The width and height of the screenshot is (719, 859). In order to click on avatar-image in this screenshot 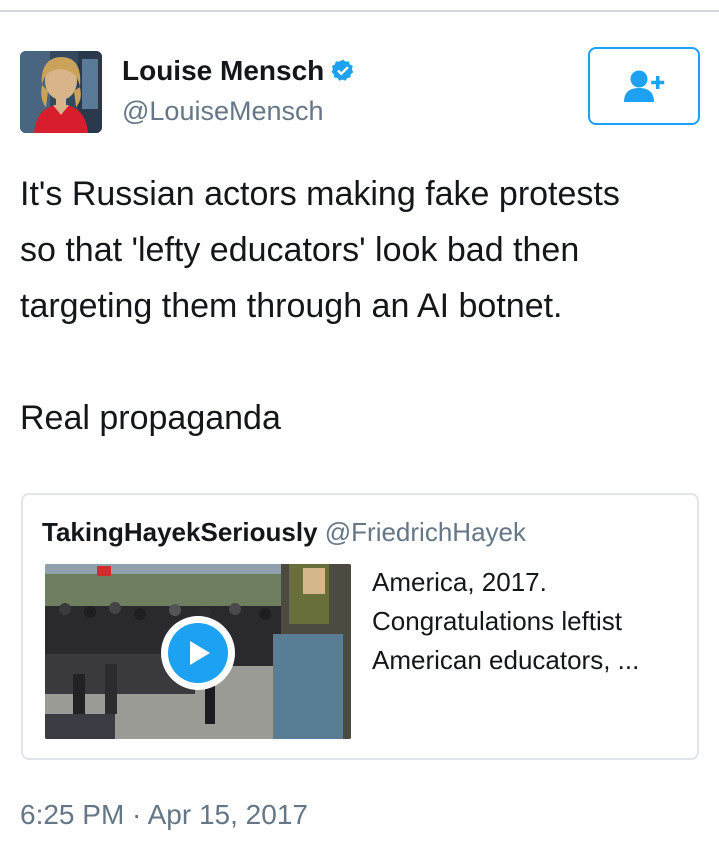, I will do `click(61, 92)`.